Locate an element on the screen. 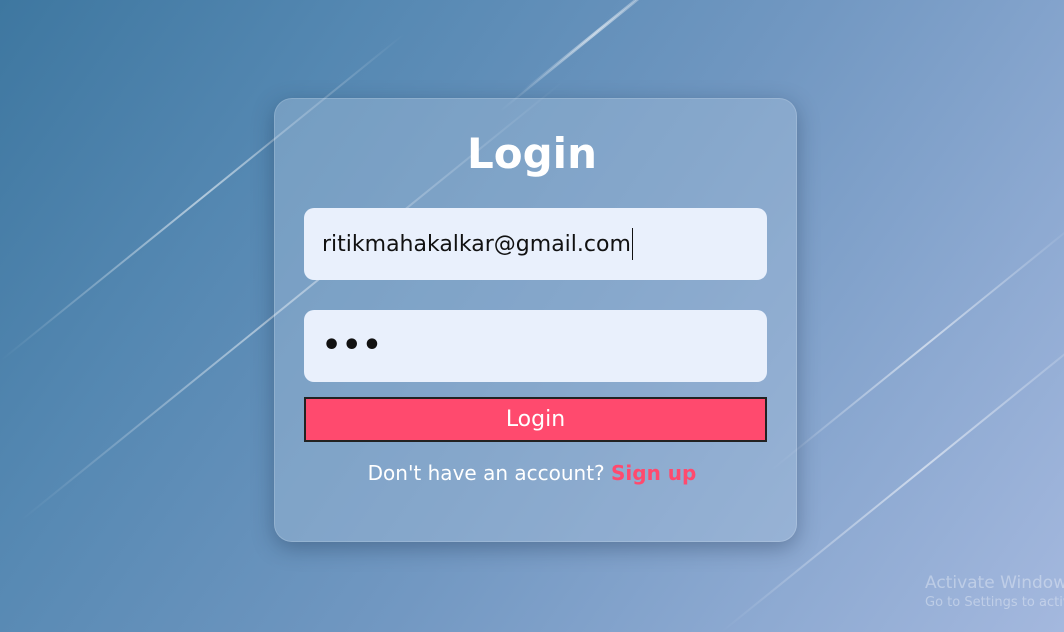  login-title: Login is located at coordinates (532, 153).